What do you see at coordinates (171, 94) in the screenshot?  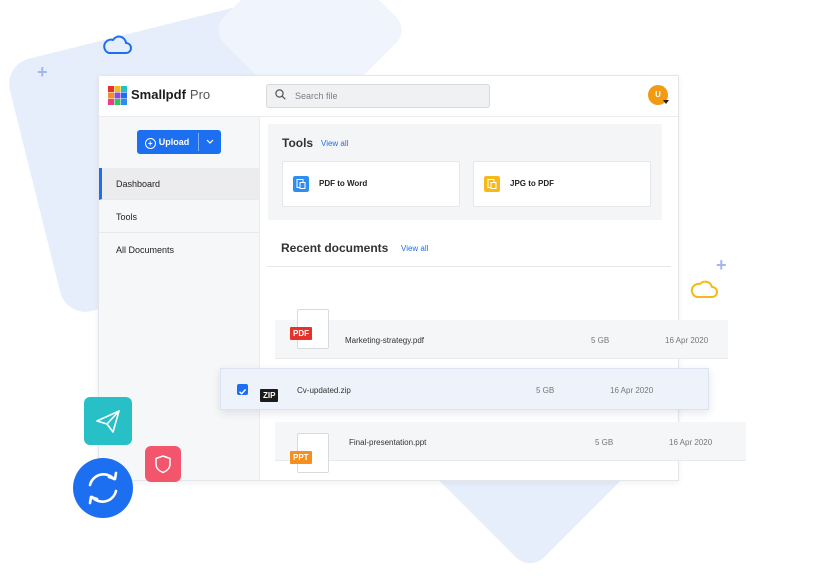 I see `brand-name: Smallpdf Pro` at bounding box center [171, 94].